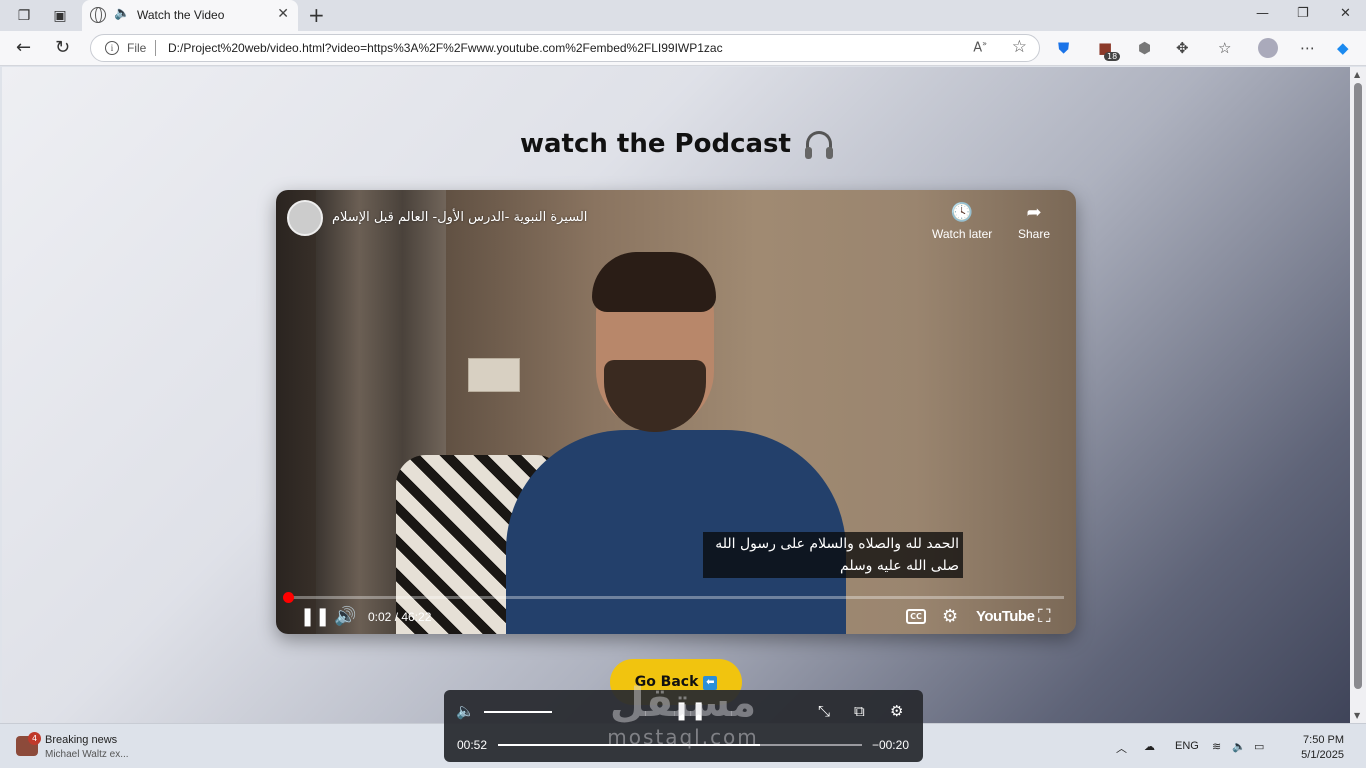 The height and width of the screenshot is (768, 1366). What do you see at coordinates (1345, 13) in the screenshot?
I see `close-window-button: ✕` at bounding box center [1345, 13].